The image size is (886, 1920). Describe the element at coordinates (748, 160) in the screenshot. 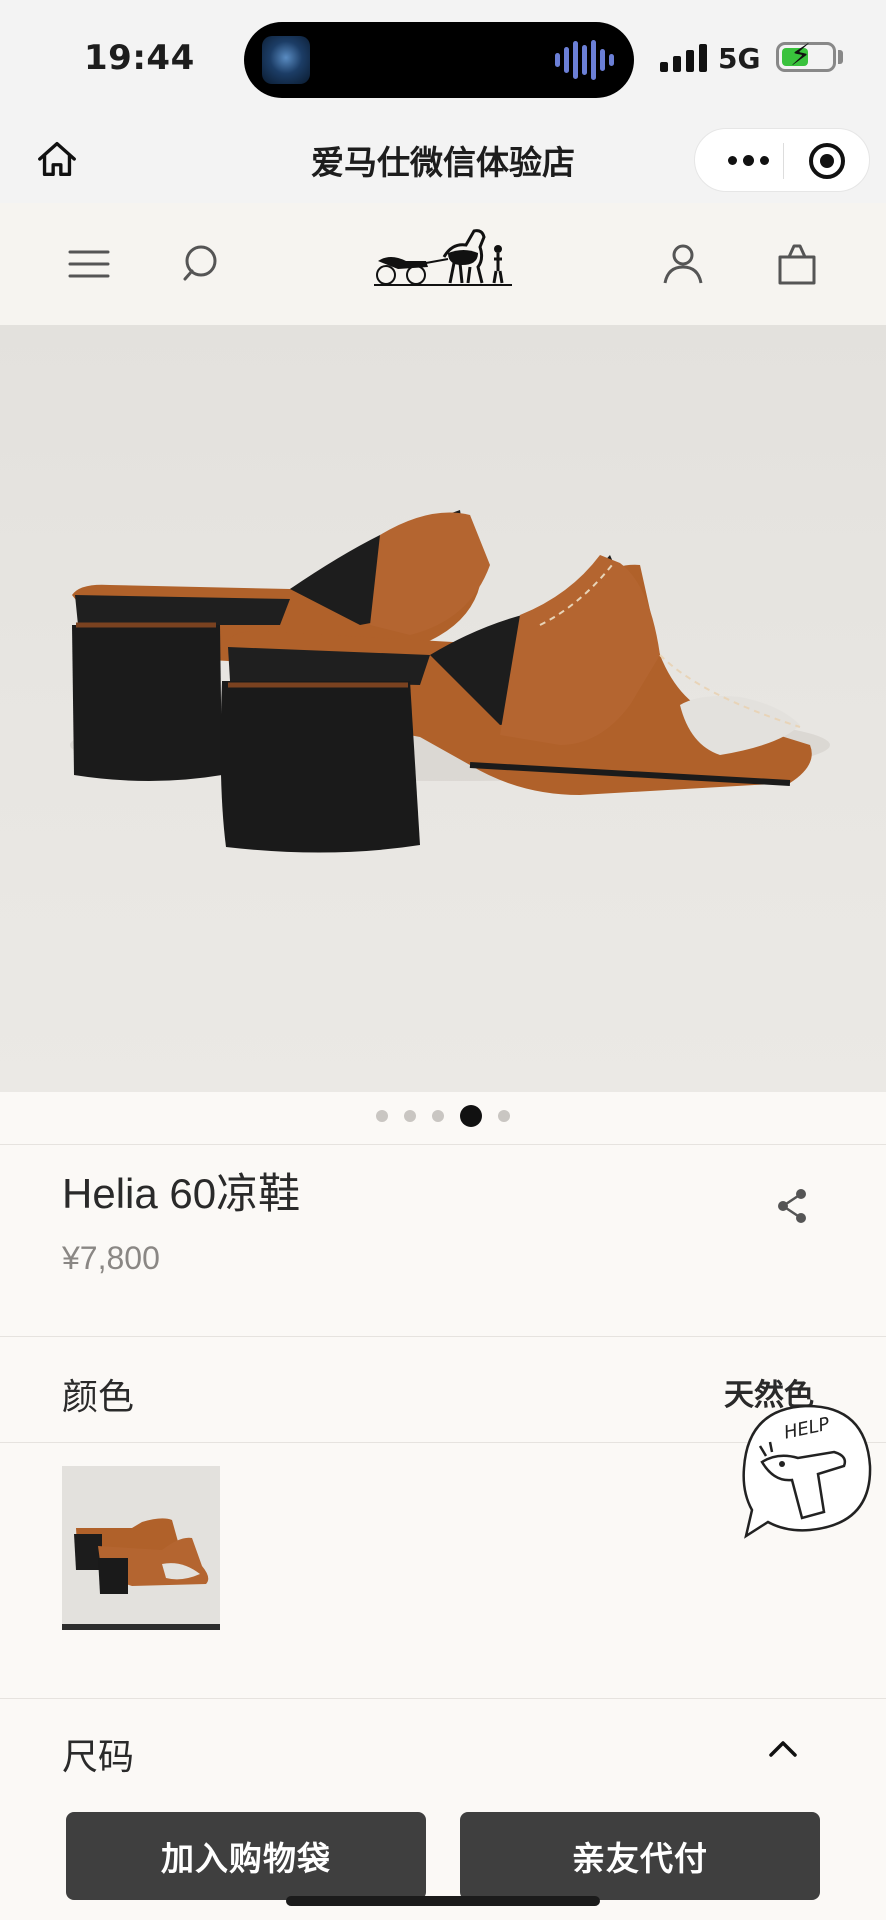

I see `more-dots-icon` at that location.